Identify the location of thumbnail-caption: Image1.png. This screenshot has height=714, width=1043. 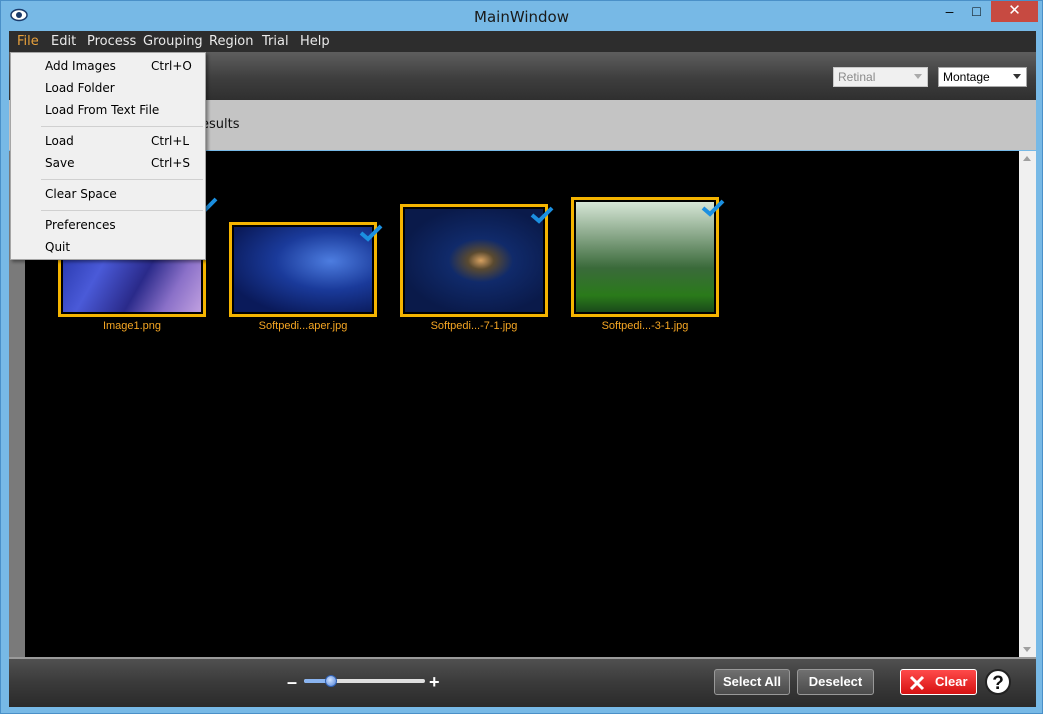
(132, 326).